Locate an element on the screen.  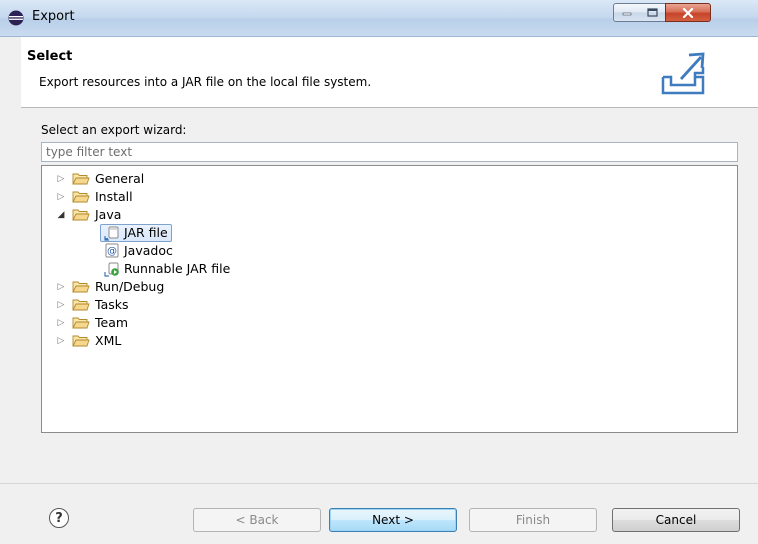
javadoc-icon: @ is located at coordinates (112, 250).